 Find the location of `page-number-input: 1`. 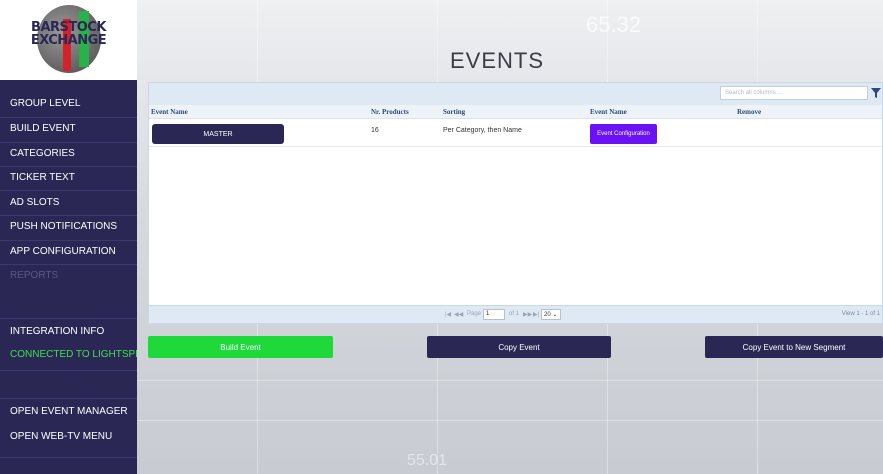

page-number-input: 1 is located at coordinates (494, 314).